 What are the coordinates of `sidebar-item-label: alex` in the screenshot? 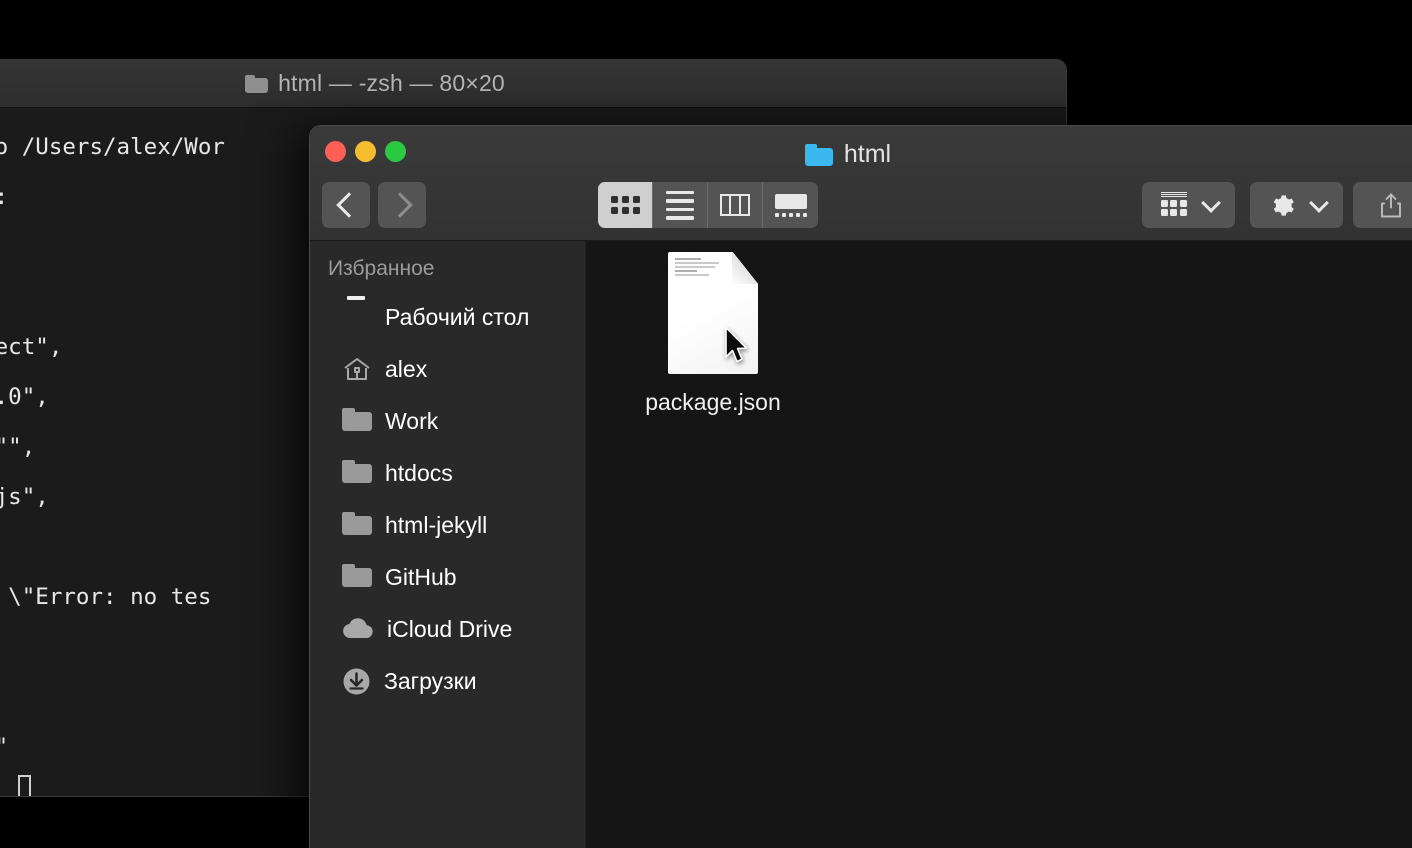 It's located at (406, 368).